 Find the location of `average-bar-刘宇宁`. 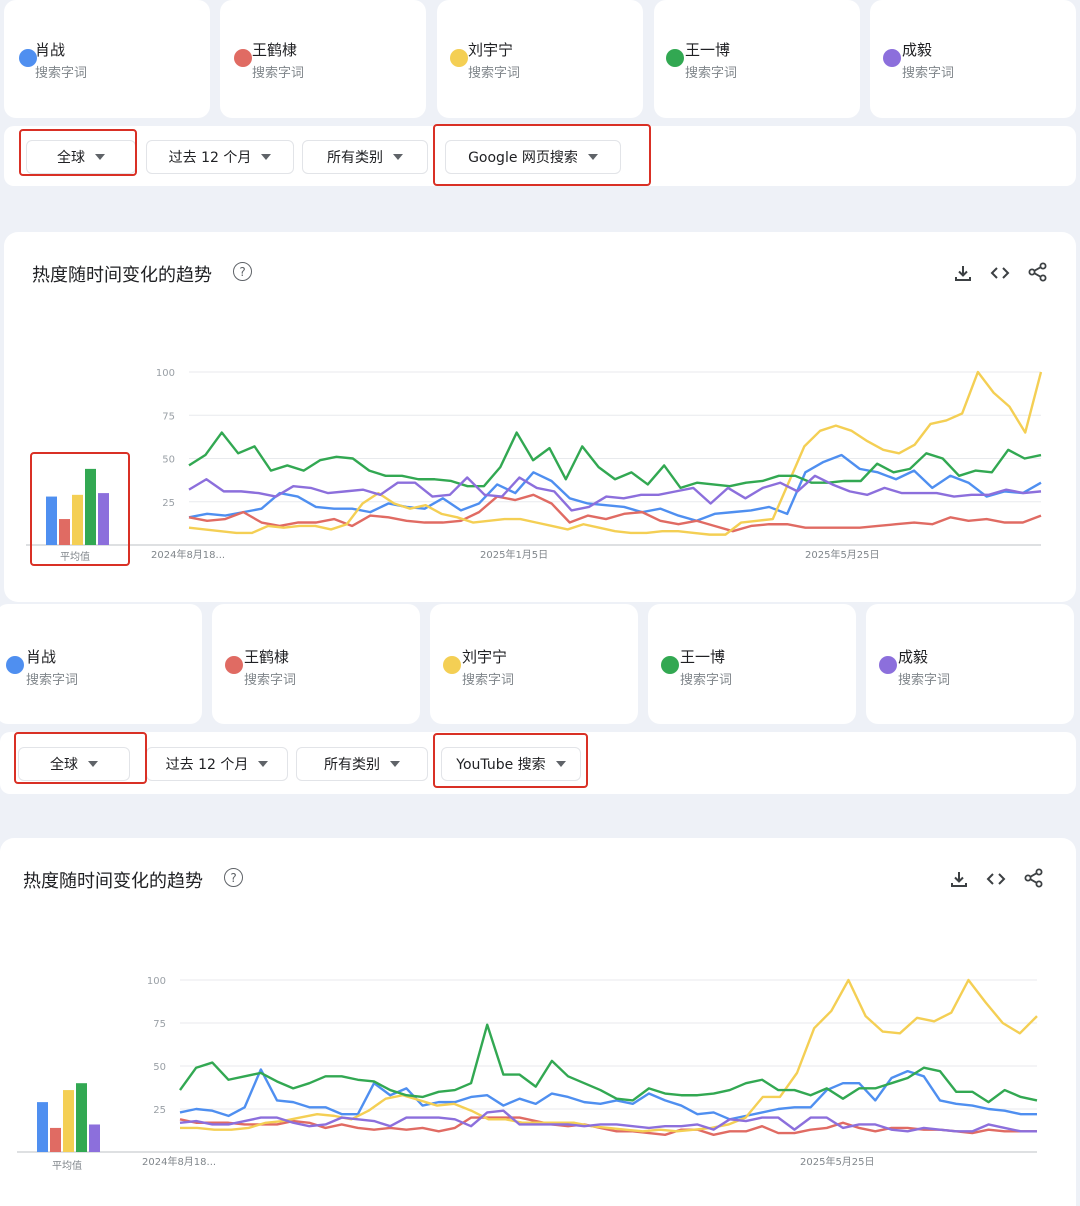

average-bar-刘宇宁 is located at coordinates (68, 1121).